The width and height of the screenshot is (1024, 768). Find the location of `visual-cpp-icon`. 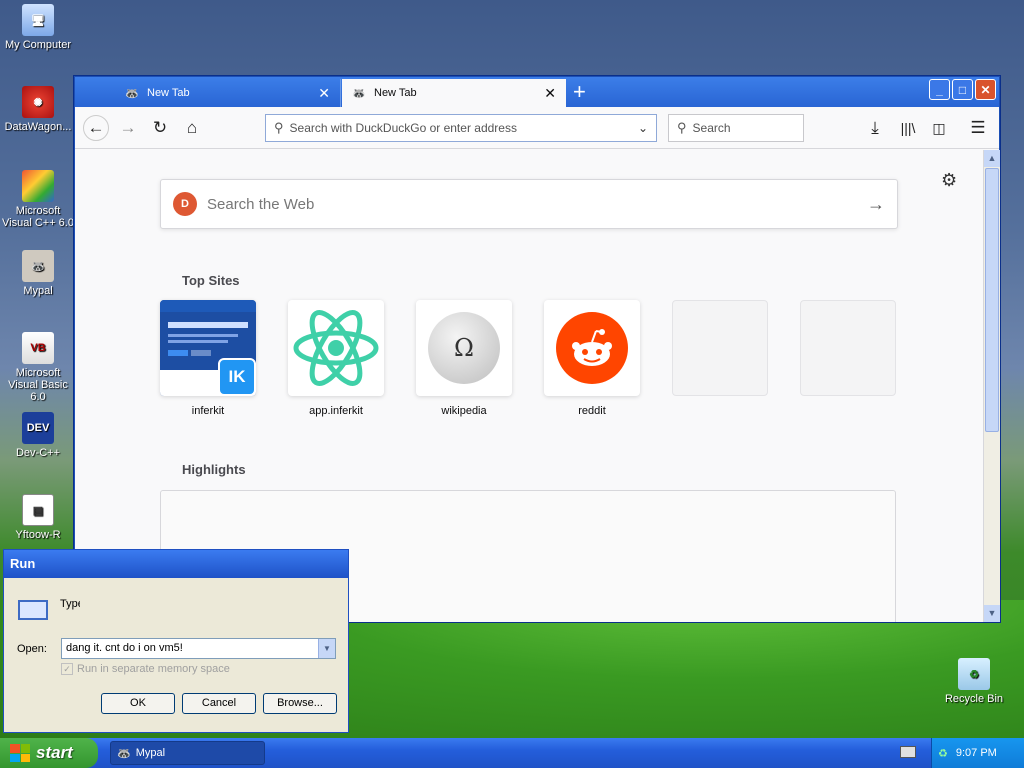

visual-cpp-icon is located at coordinates (38, 186).